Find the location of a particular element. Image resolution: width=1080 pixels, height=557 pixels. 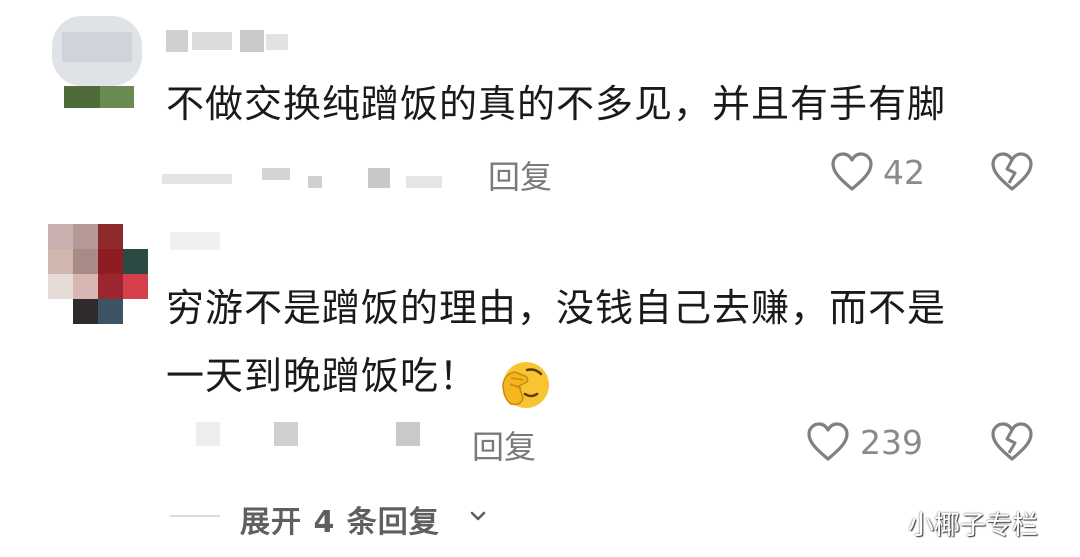

expand-replies-label: 展开 4 条回复 is located at coordinates (340, 519).